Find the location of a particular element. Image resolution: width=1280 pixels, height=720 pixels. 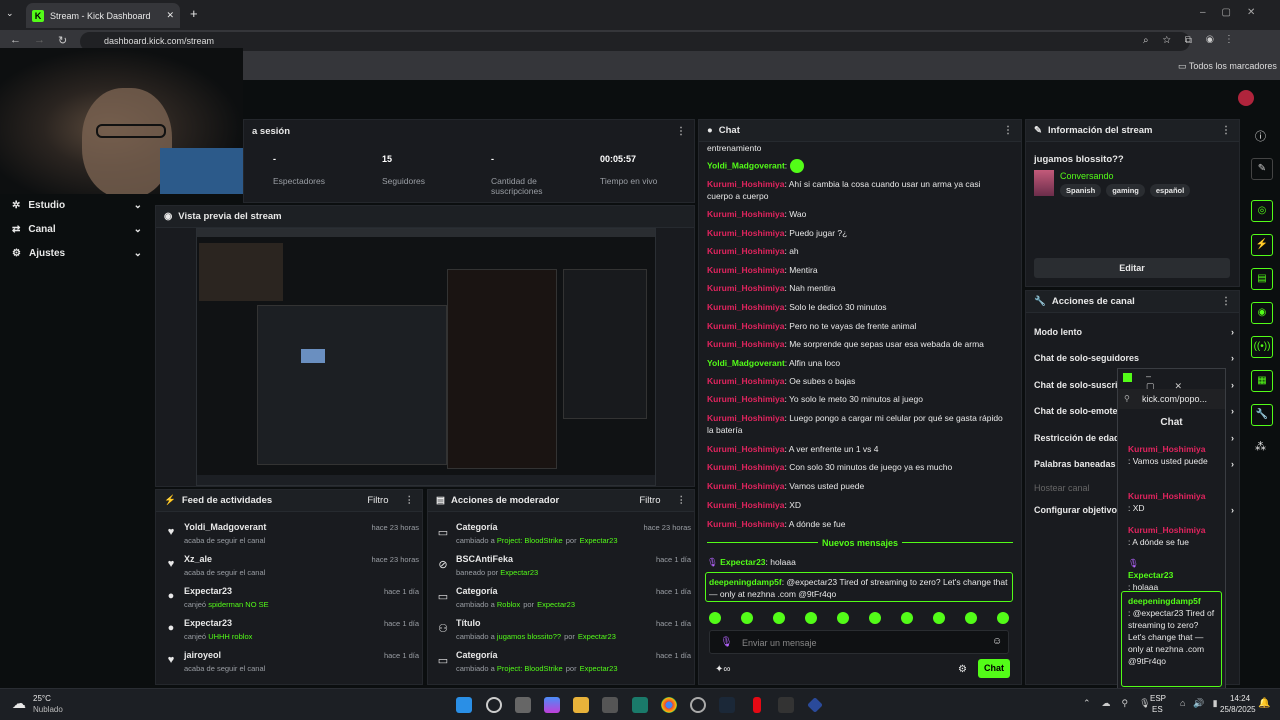

clock-date: 25/8/2025 is located at coordinates (1238, 709).